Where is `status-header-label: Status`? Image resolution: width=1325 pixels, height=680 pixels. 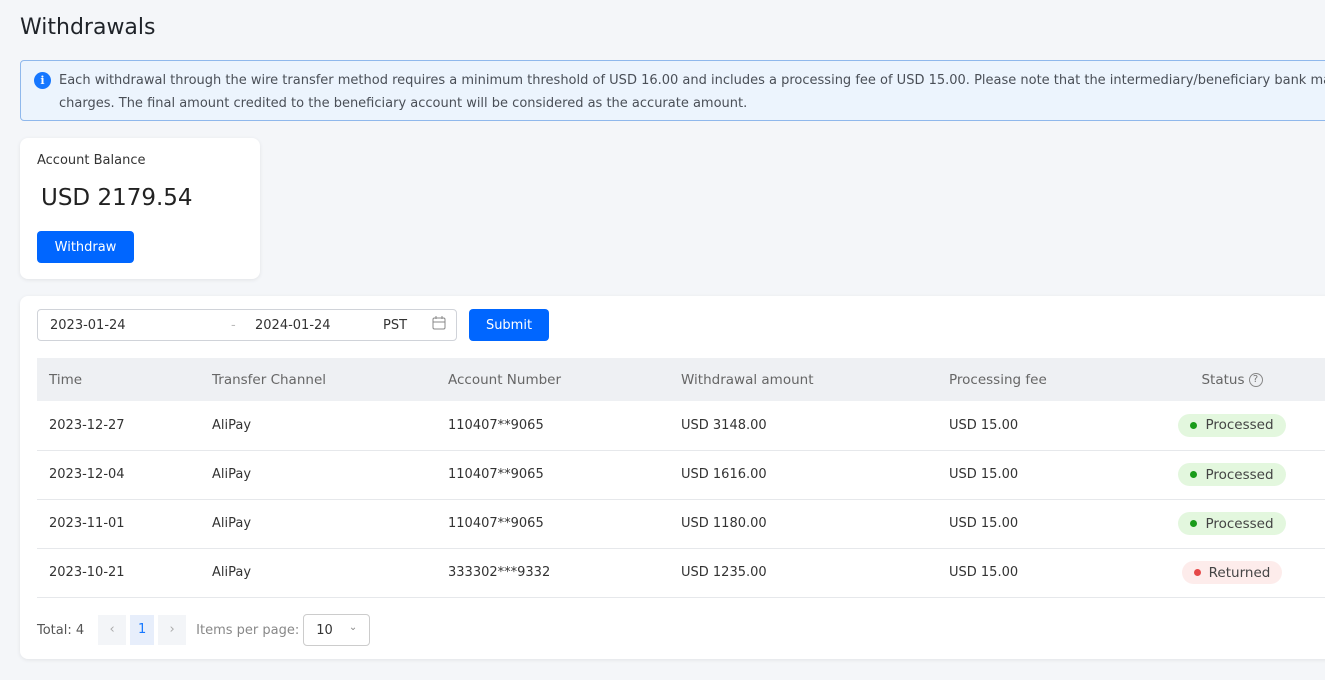 status-header-label: Status is located at coordinates (1223, 379).